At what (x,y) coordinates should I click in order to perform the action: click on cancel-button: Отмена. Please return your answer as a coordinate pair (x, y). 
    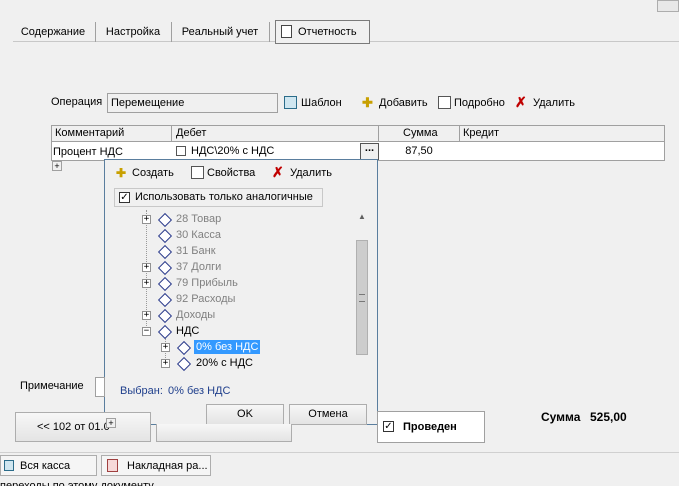
    Looking at the image, I should click on (328, 414).